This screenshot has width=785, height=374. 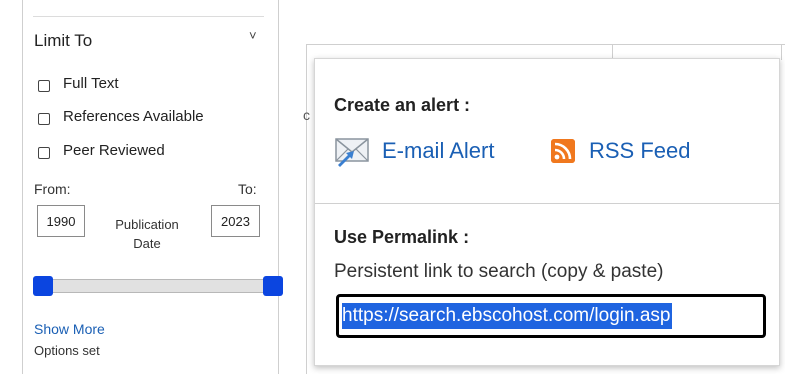 What do you see at coordinates (44, 118) in the screenshot?
I see `references-available-checkbox` at bounding box center [44, 118].